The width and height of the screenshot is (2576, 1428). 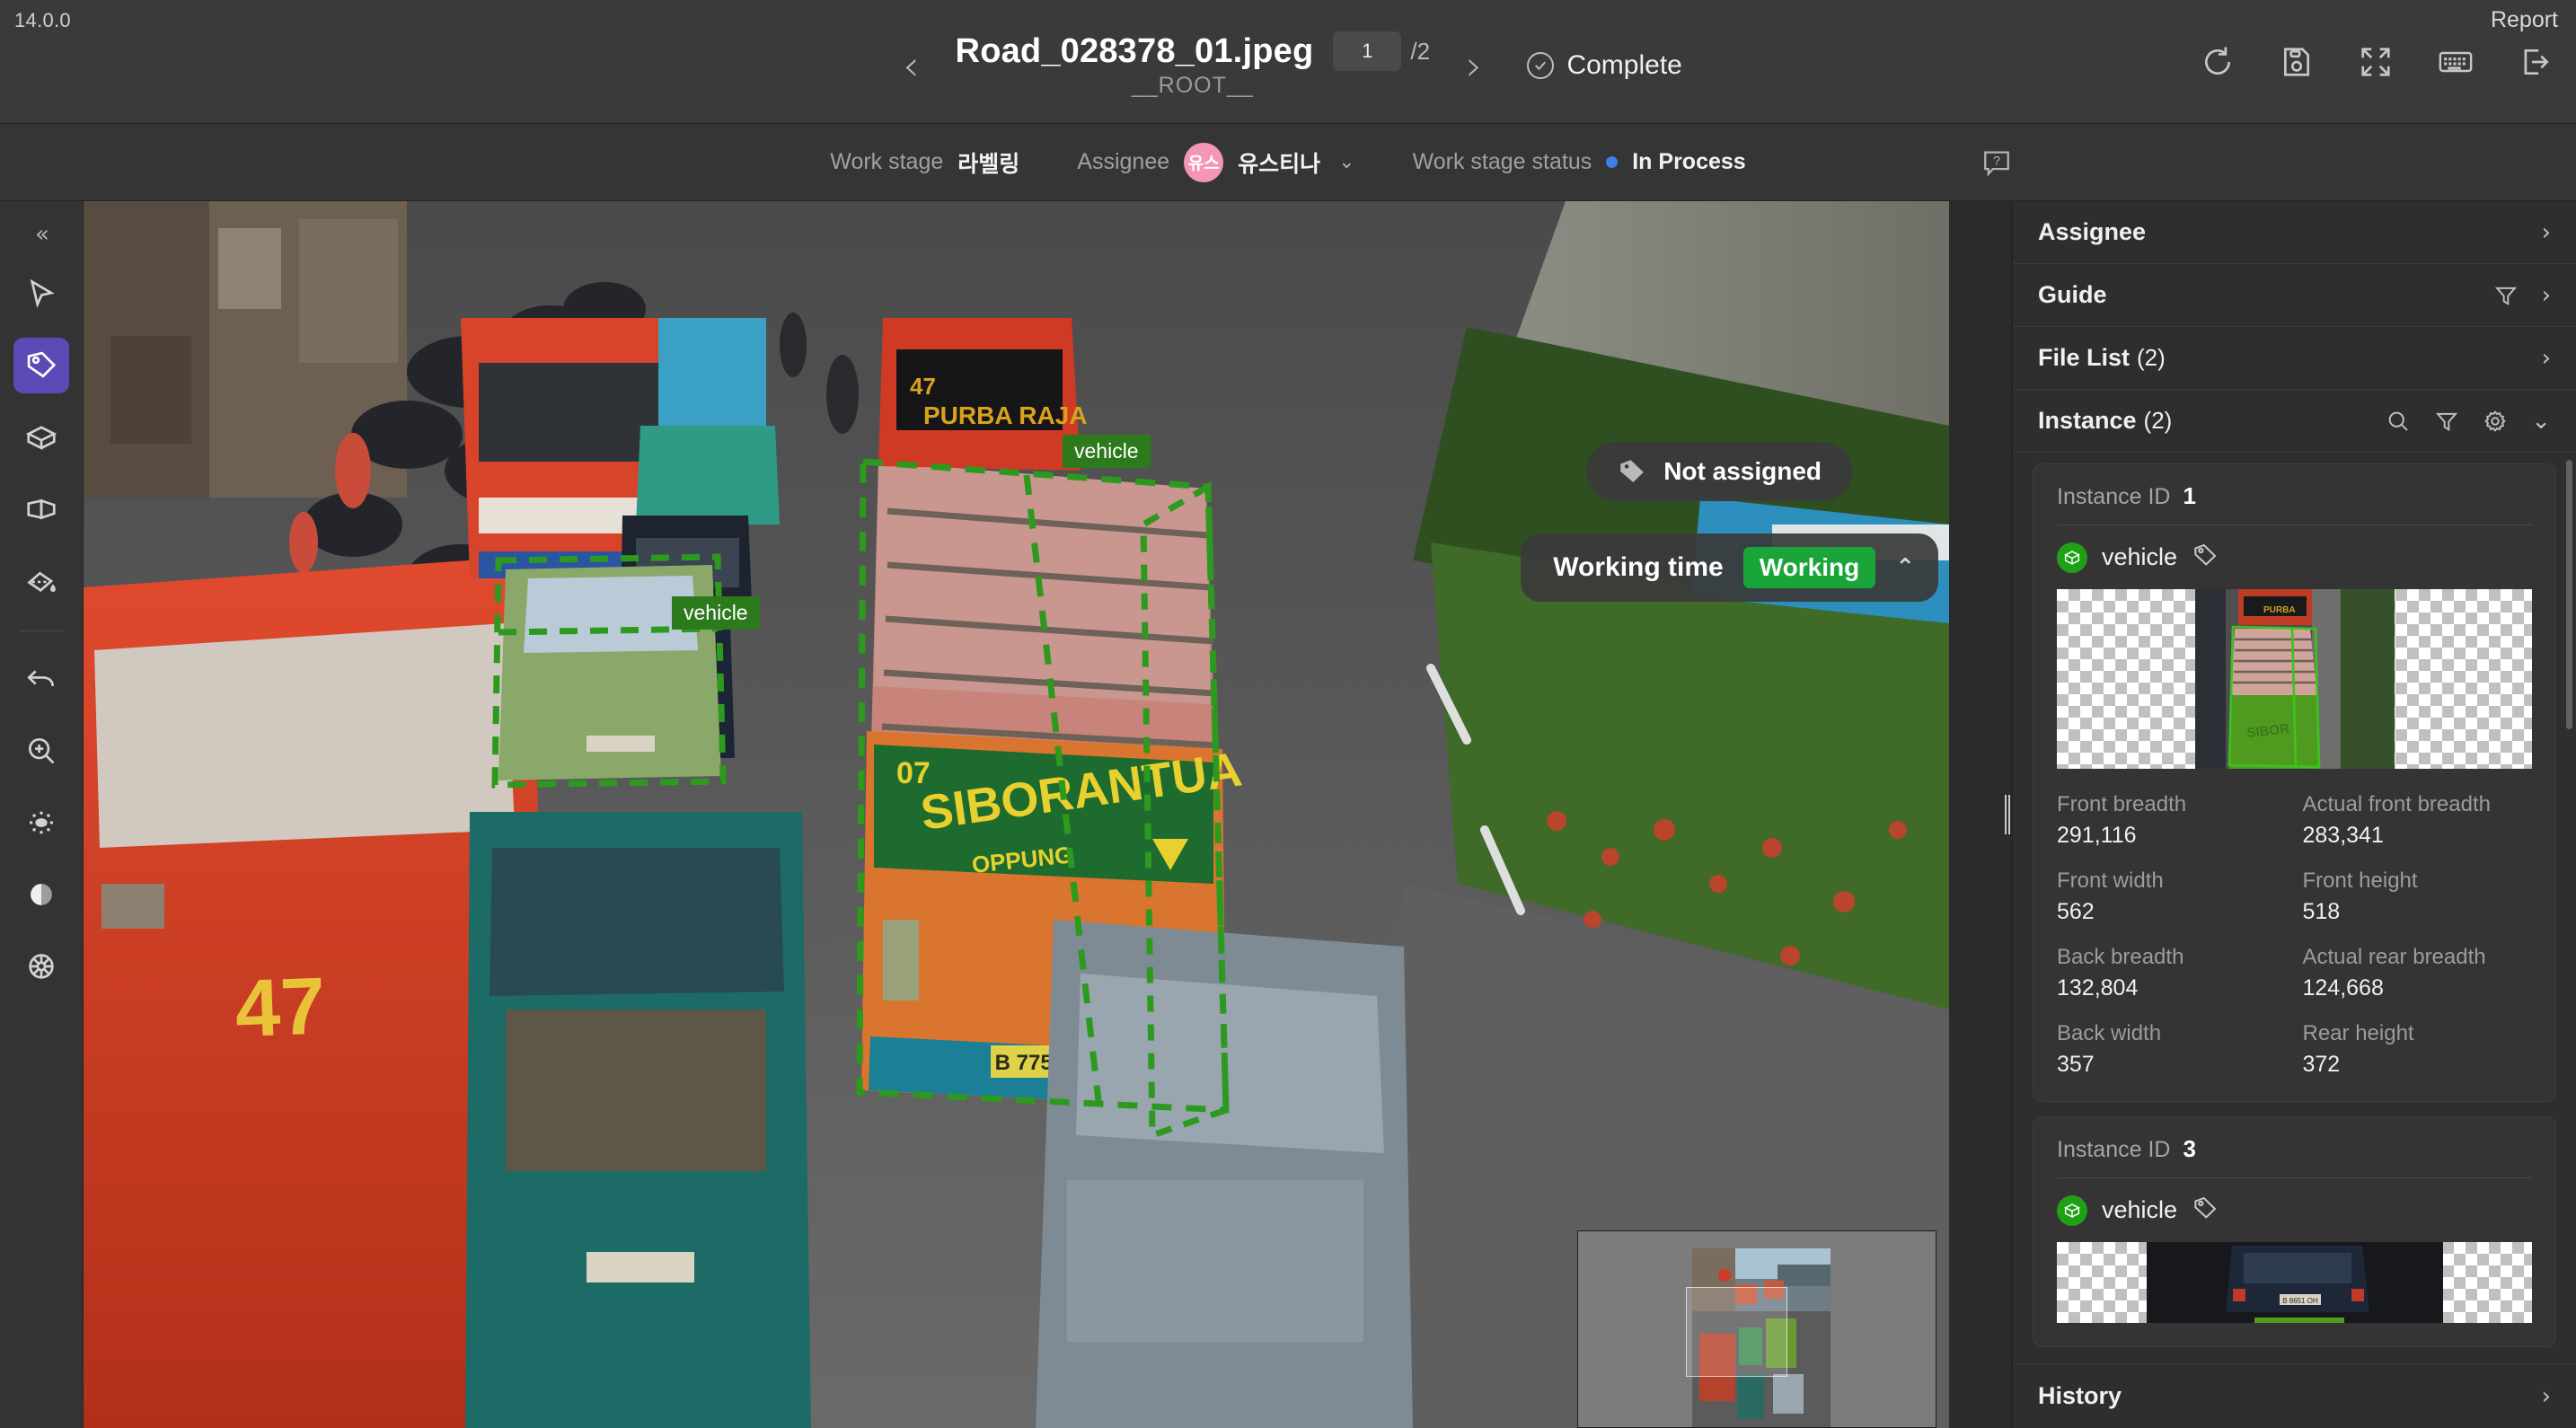 What do you see at coordinates (2343, 988) in the screenshot?
I see `property-value: 124,668` at bounding box center [2343, 988].